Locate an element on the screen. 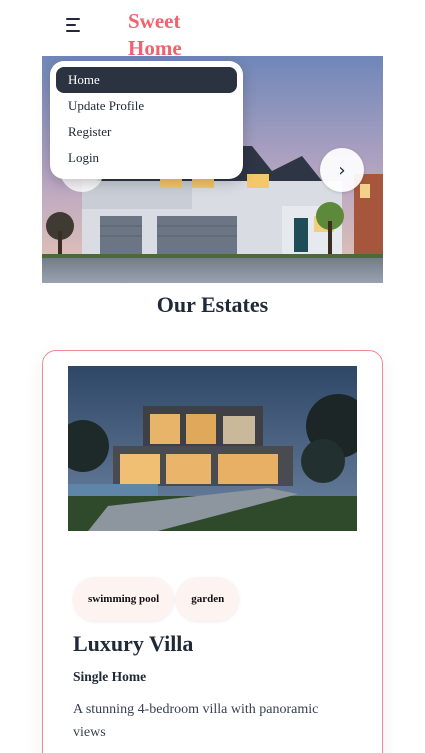 Image resolution: width=425 pixels, height=753 pixels. estate-type: Single Home is located at coordinates (110, 676).